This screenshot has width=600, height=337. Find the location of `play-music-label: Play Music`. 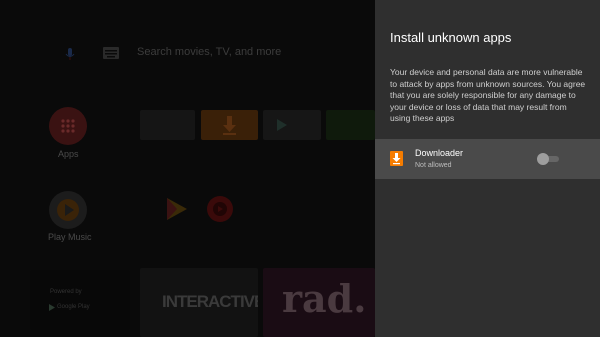

play-music-label: Play Music is located at coordinates (70, 237).